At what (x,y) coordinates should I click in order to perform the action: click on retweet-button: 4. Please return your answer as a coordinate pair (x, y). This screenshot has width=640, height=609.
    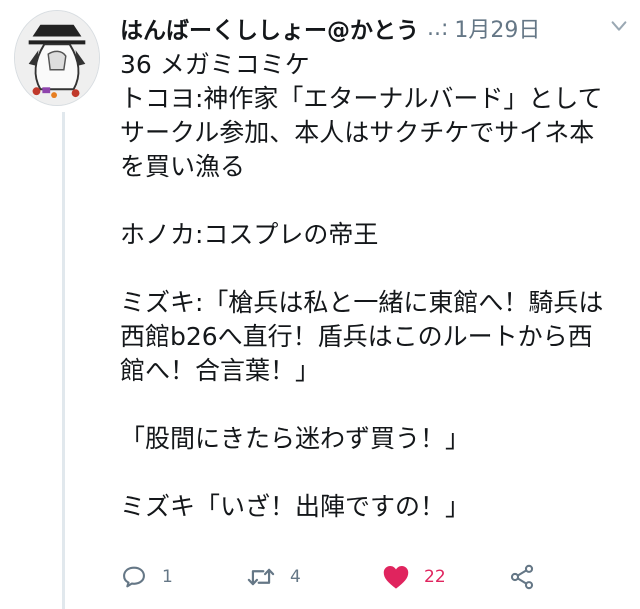
    Looking at the image, I should click on (273, 577).